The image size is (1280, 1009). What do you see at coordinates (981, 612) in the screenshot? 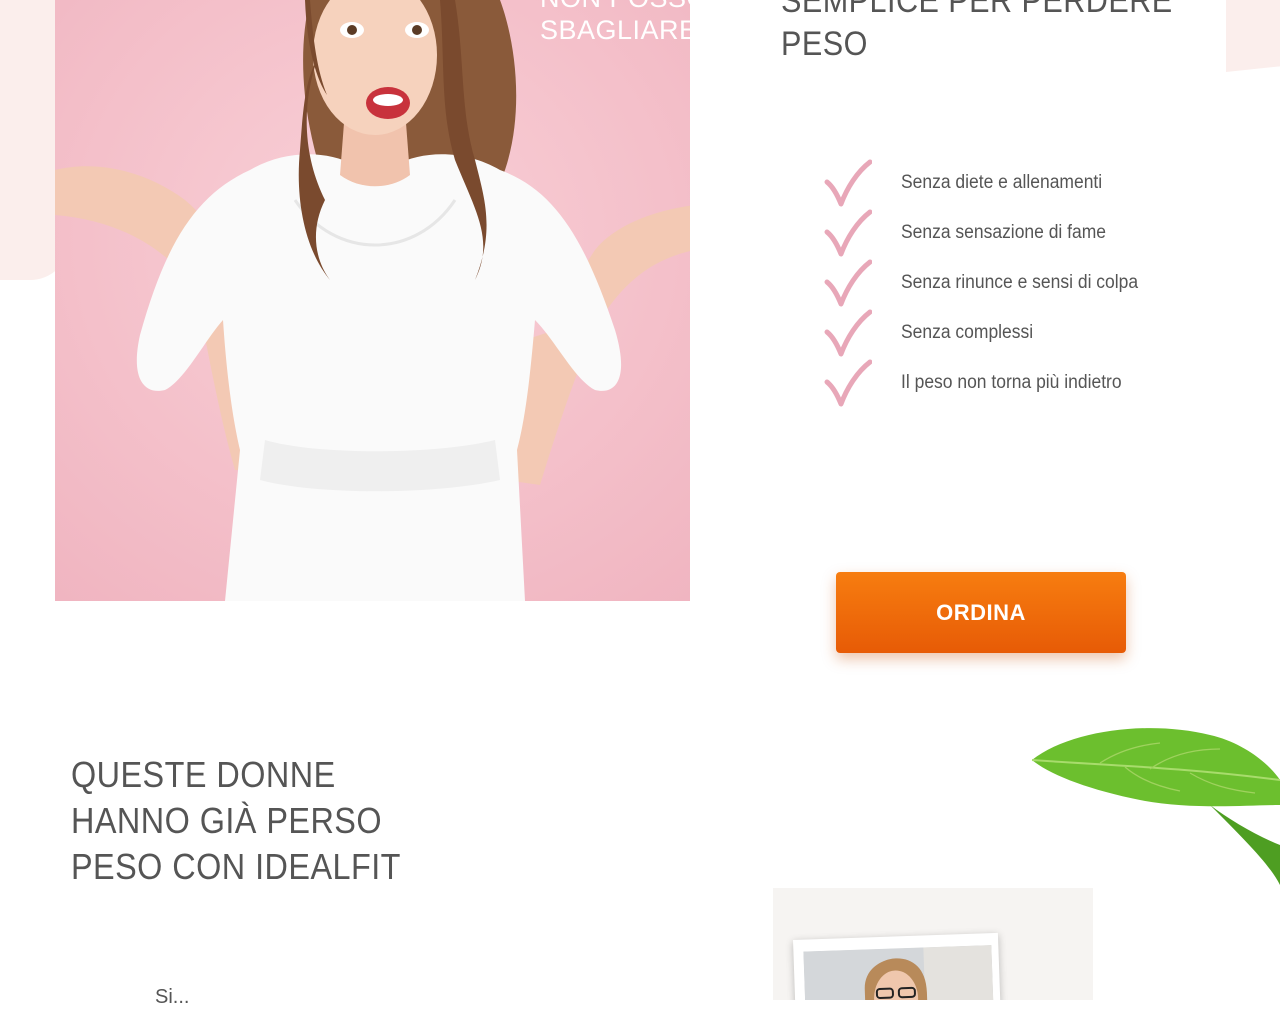
I see `order-button: ORDINA` at bounding box center [981, 612].